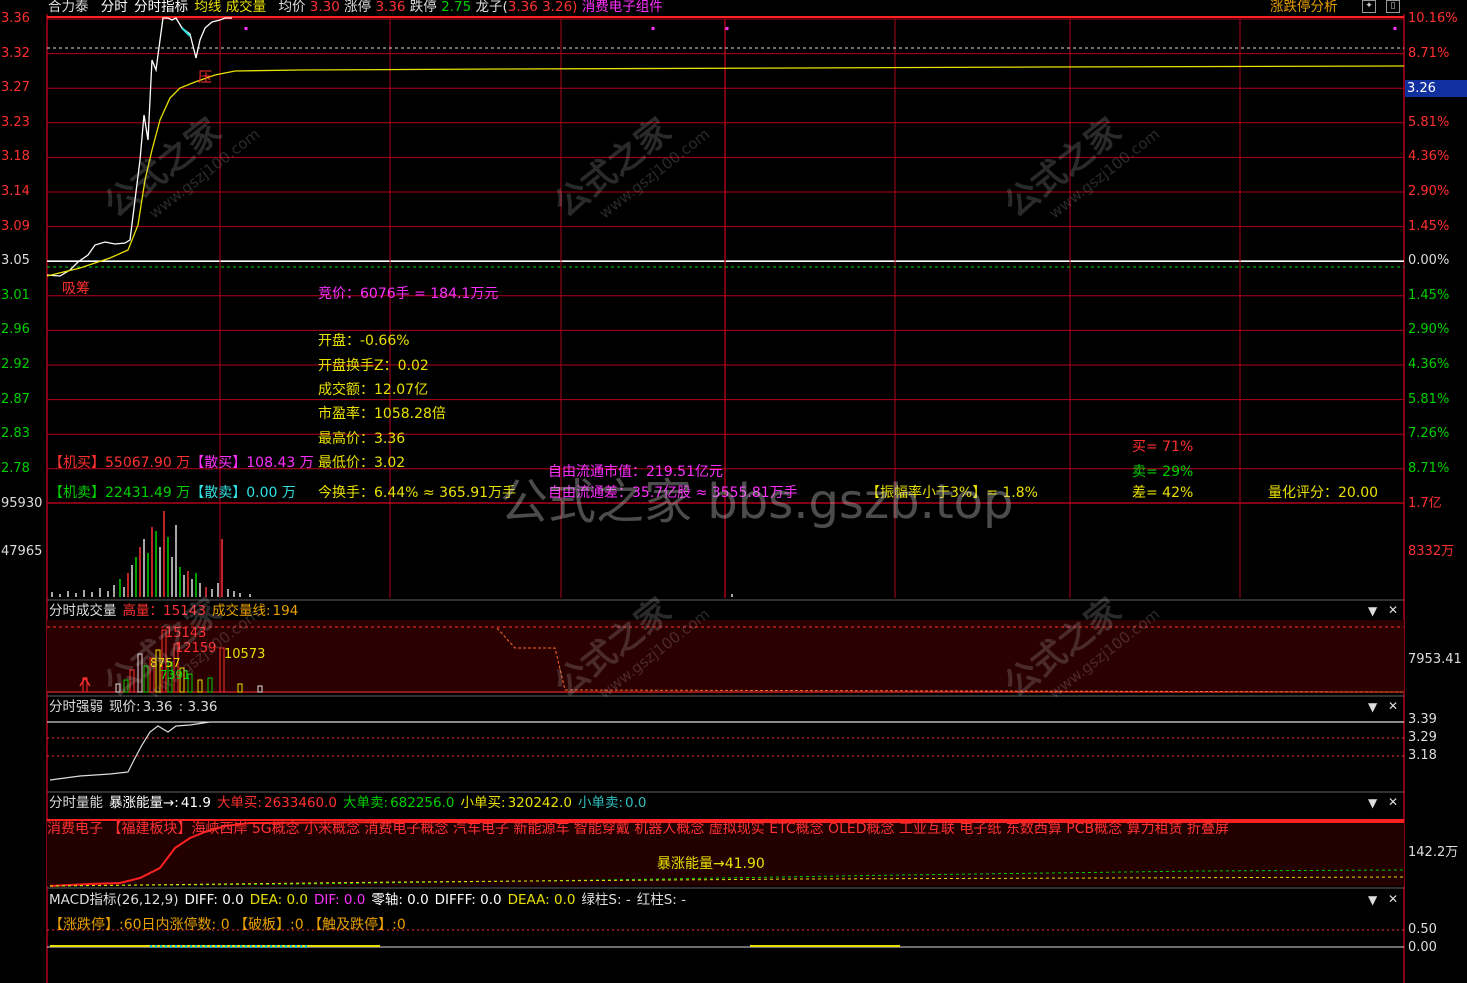  What do you see at coordinates (423, 7) in the screenshot?
I see `limit-down-label: 跌停` at bounding box center [423, 7].